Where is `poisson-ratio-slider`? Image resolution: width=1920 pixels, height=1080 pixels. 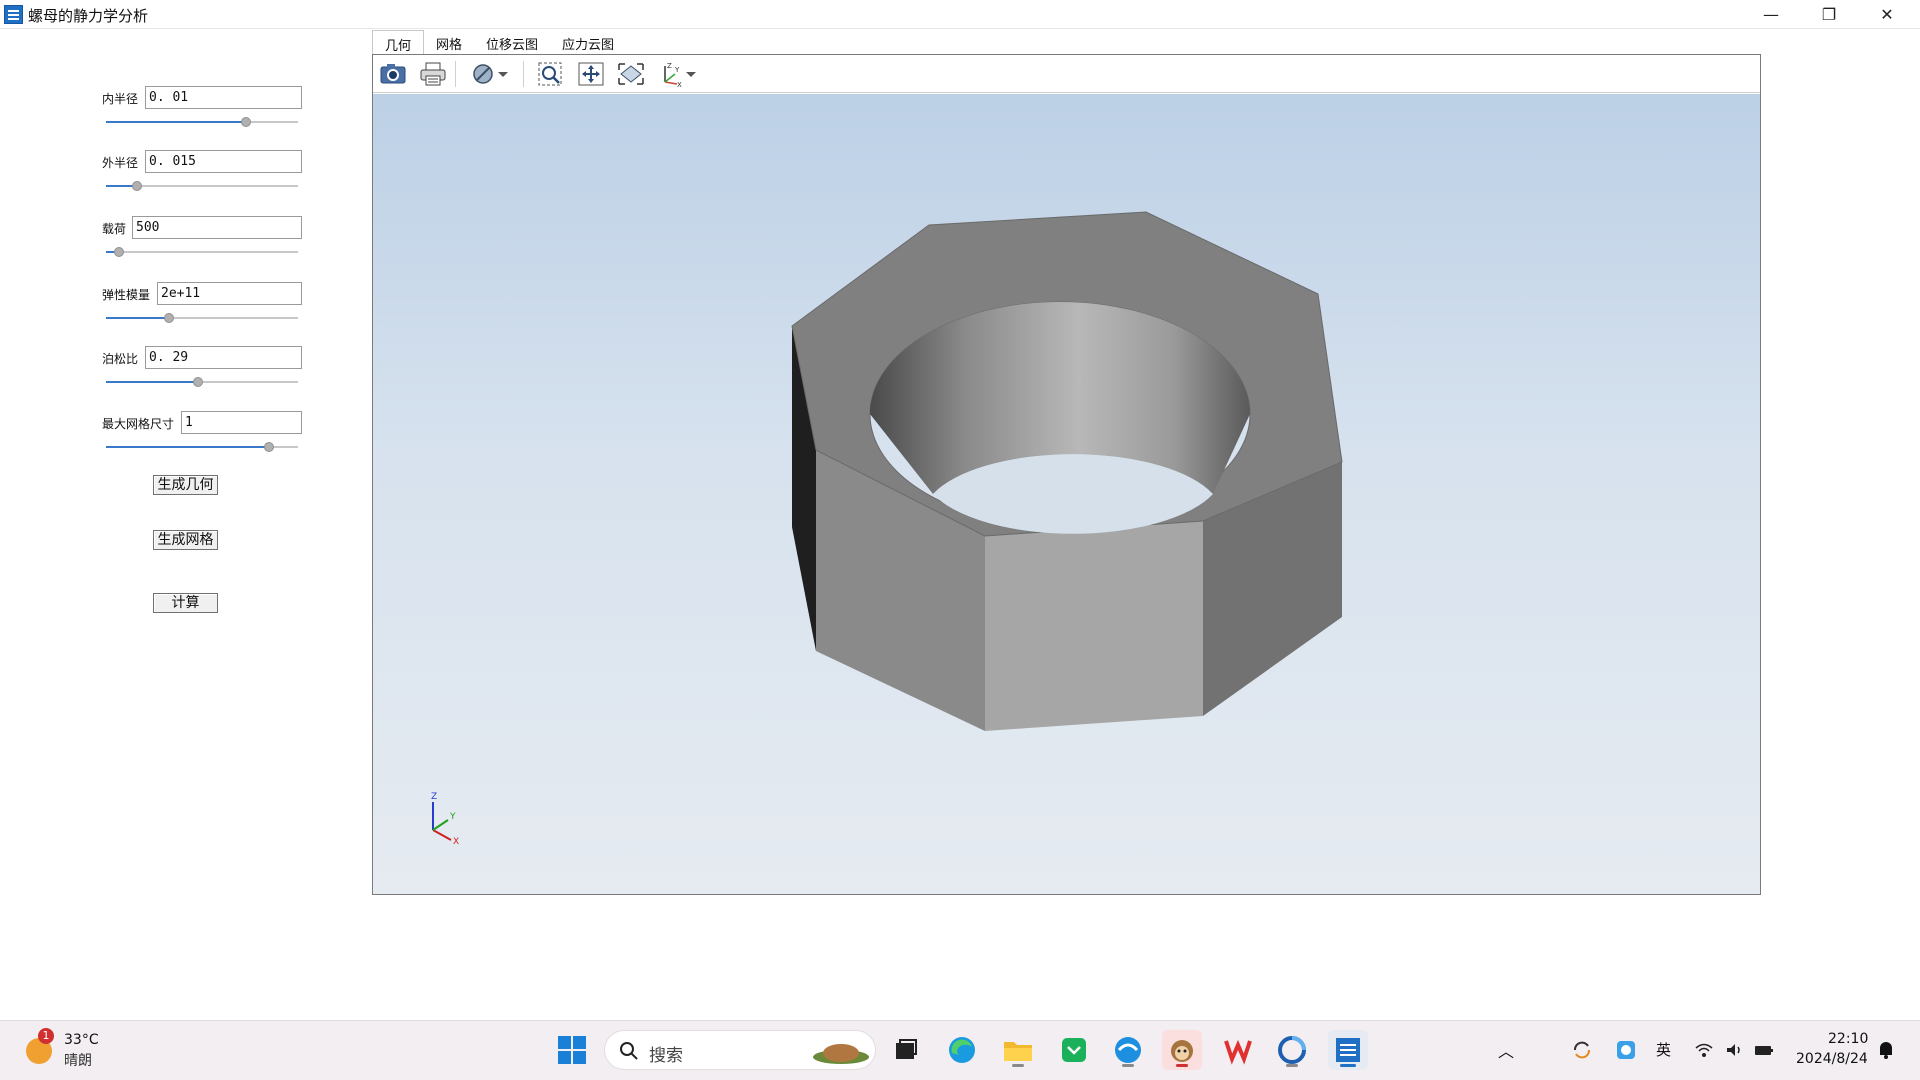
poisson-ratio-slider is located at coordinates (202, 382).